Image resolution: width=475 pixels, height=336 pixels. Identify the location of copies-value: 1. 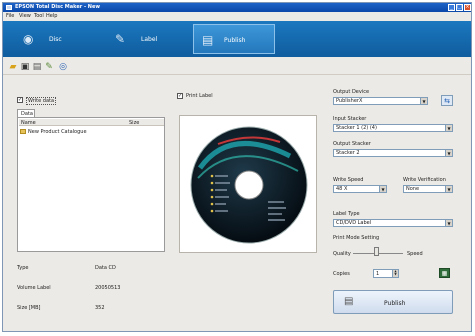
(378, 274).